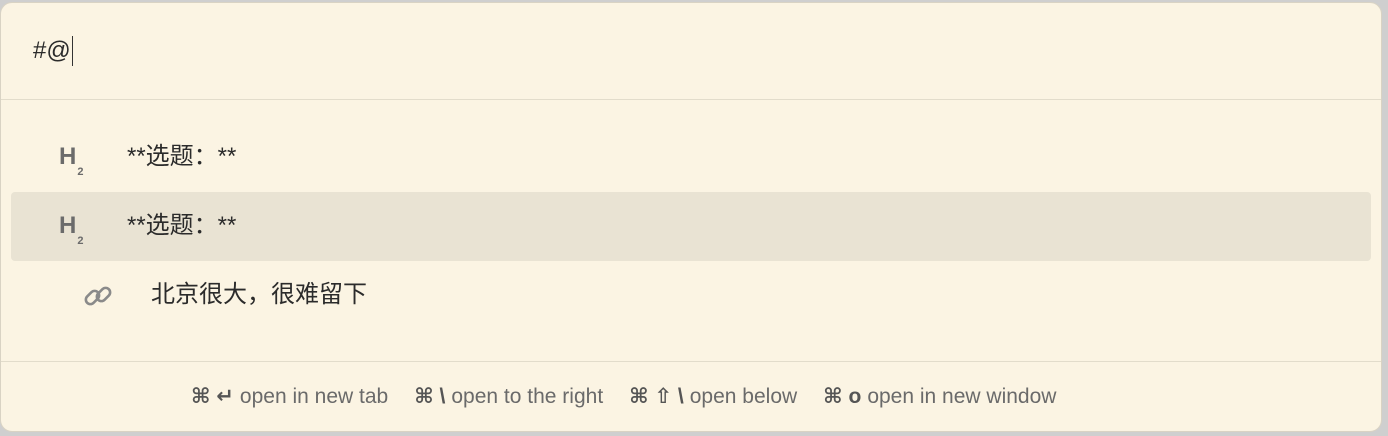 This screenshot has width=1388, height=436. I want to click on hint-open-new-window: ⌘ o open in new window, so click(939, 396).